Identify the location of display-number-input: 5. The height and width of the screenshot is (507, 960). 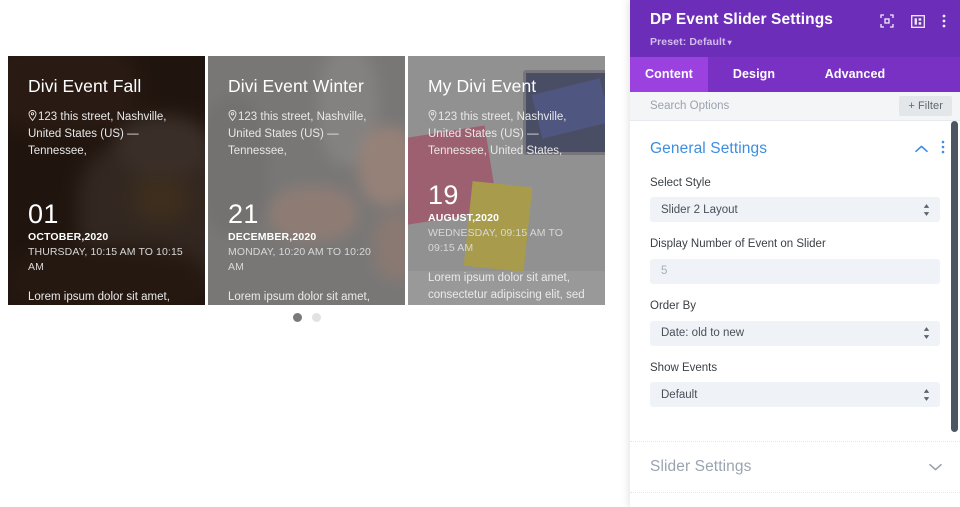
(795, 271).